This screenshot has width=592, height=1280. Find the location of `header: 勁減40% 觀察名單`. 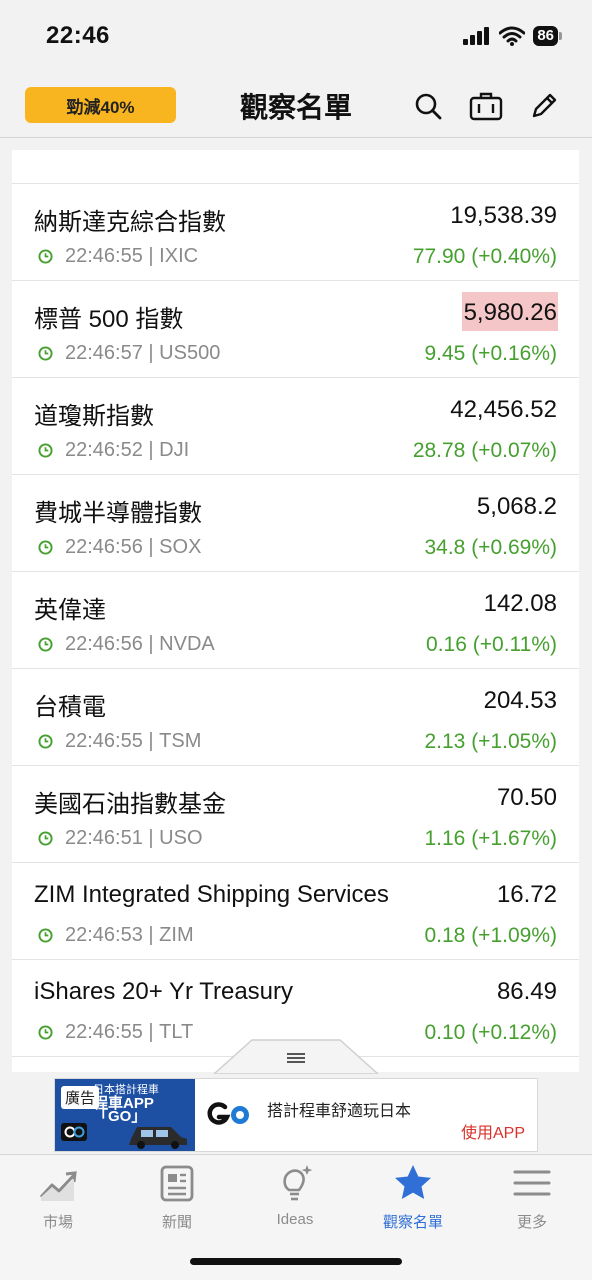

header: 勁減40% 觀察名單 is located at coordinates (296, 105).